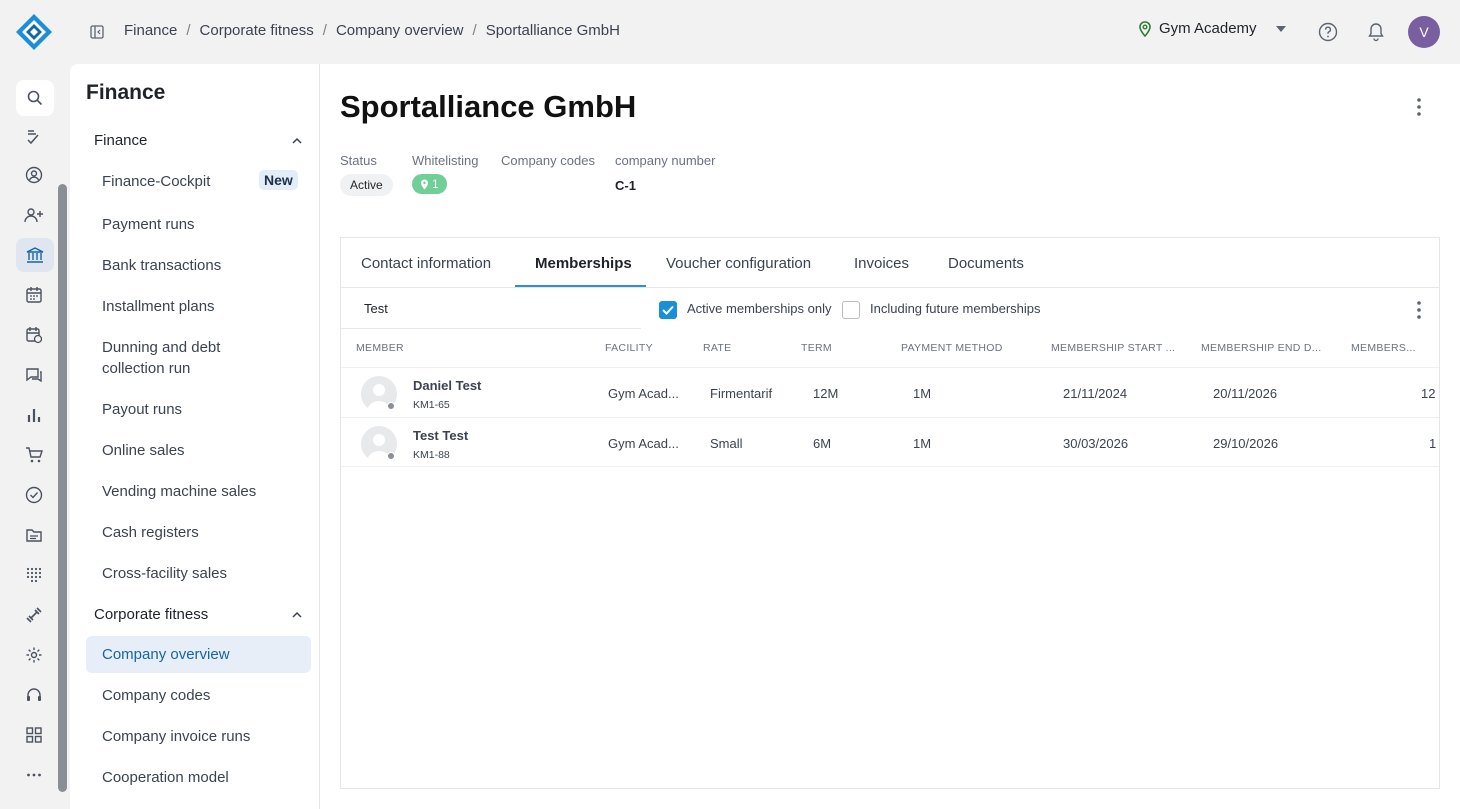 This screenshot has width=1460, height=809. What do you see at coordinates (257, 30) in the screenshot?
I see `breadcrumb-corporate-fitness: Corporate fitness` at bounding box center [257, 30].